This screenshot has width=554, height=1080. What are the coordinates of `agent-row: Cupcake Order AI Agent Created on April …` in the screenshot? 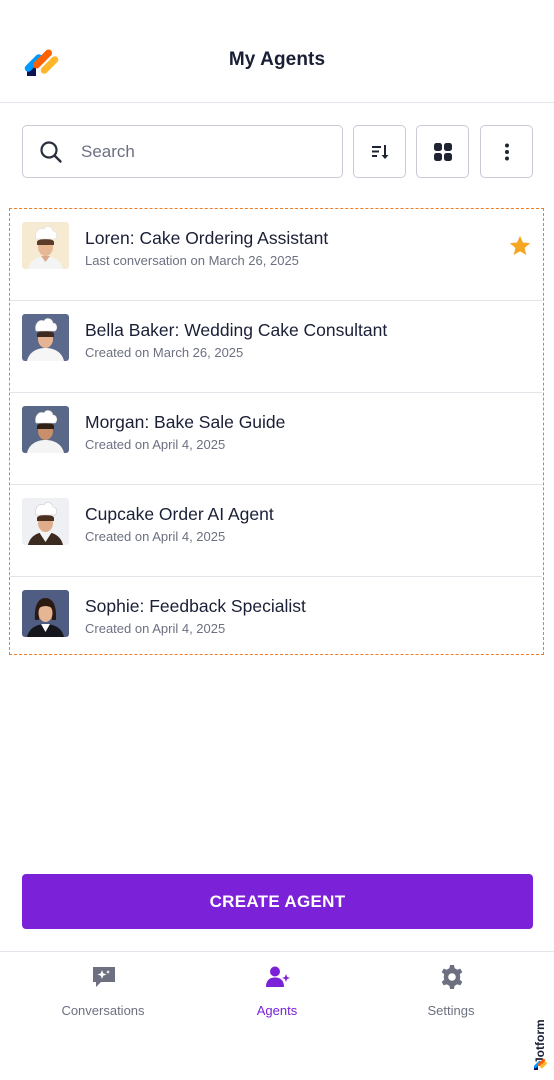 It's located at (276, 531).